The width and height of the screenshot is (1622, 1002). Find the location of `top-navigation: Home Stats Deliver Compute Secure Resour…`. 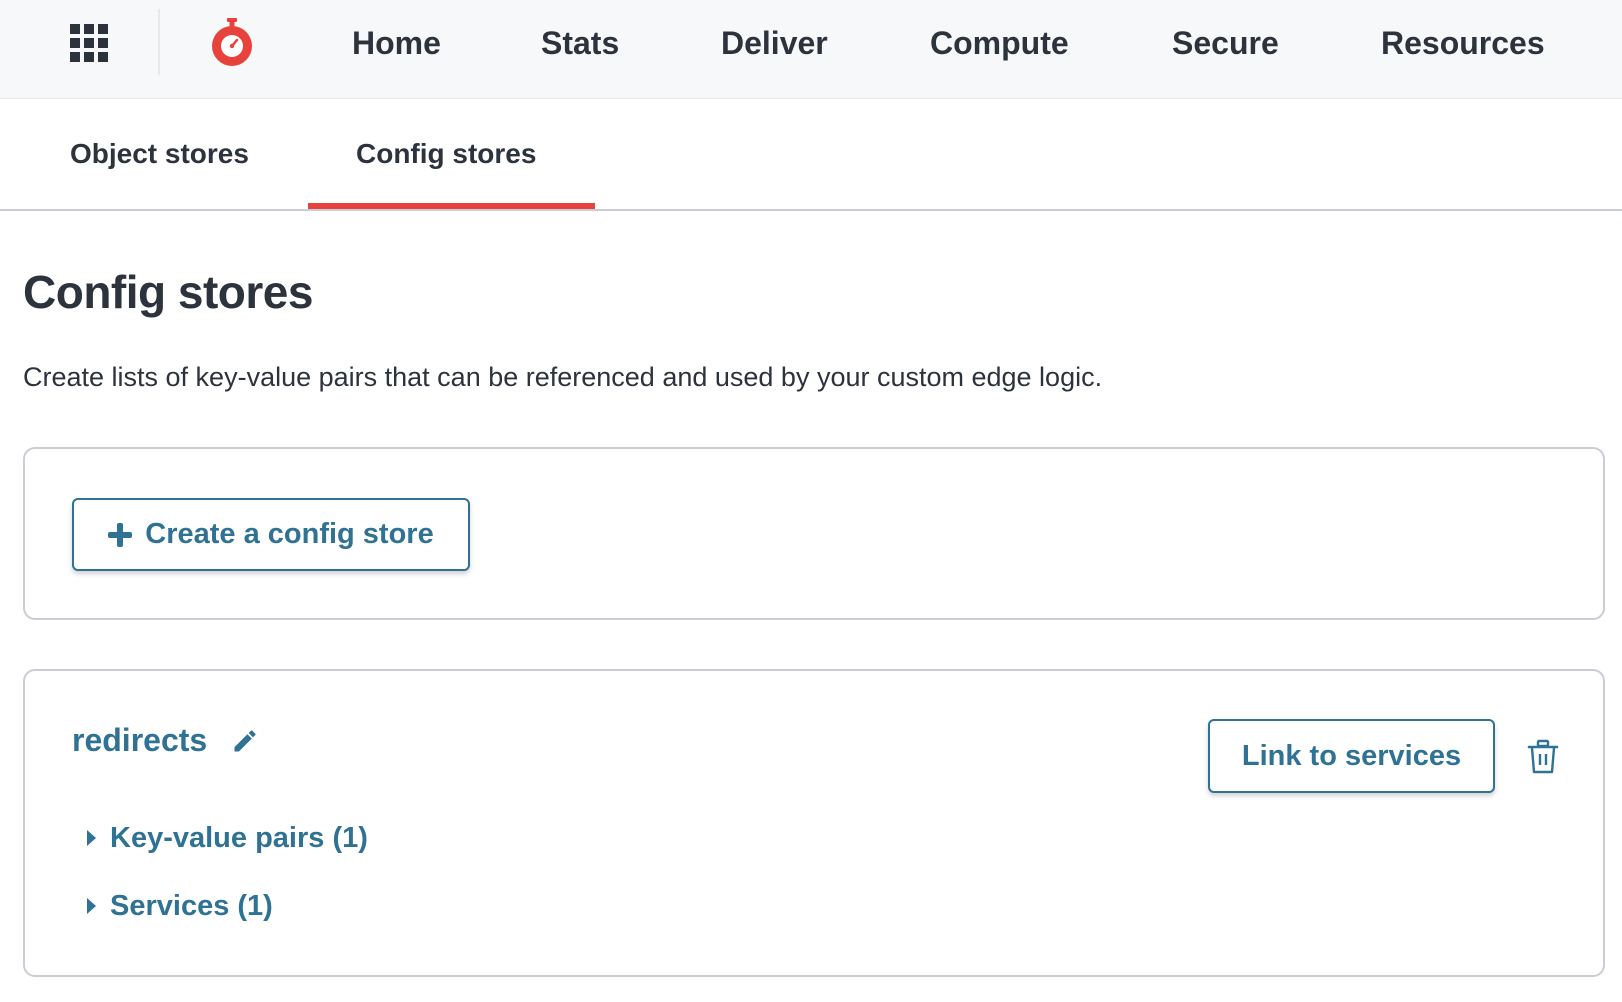

top-navigation: Home Stats Deliver Compute Secure Resour… is located at coordinates (811, 49).